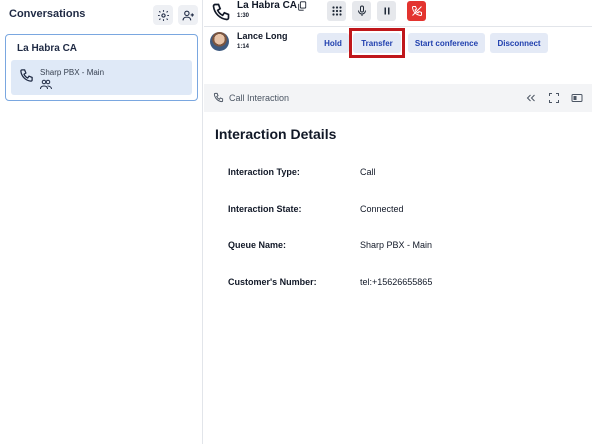  I want to click on conversation-card: La Habra CA Sharp PBX - Main, so click(101, 67).